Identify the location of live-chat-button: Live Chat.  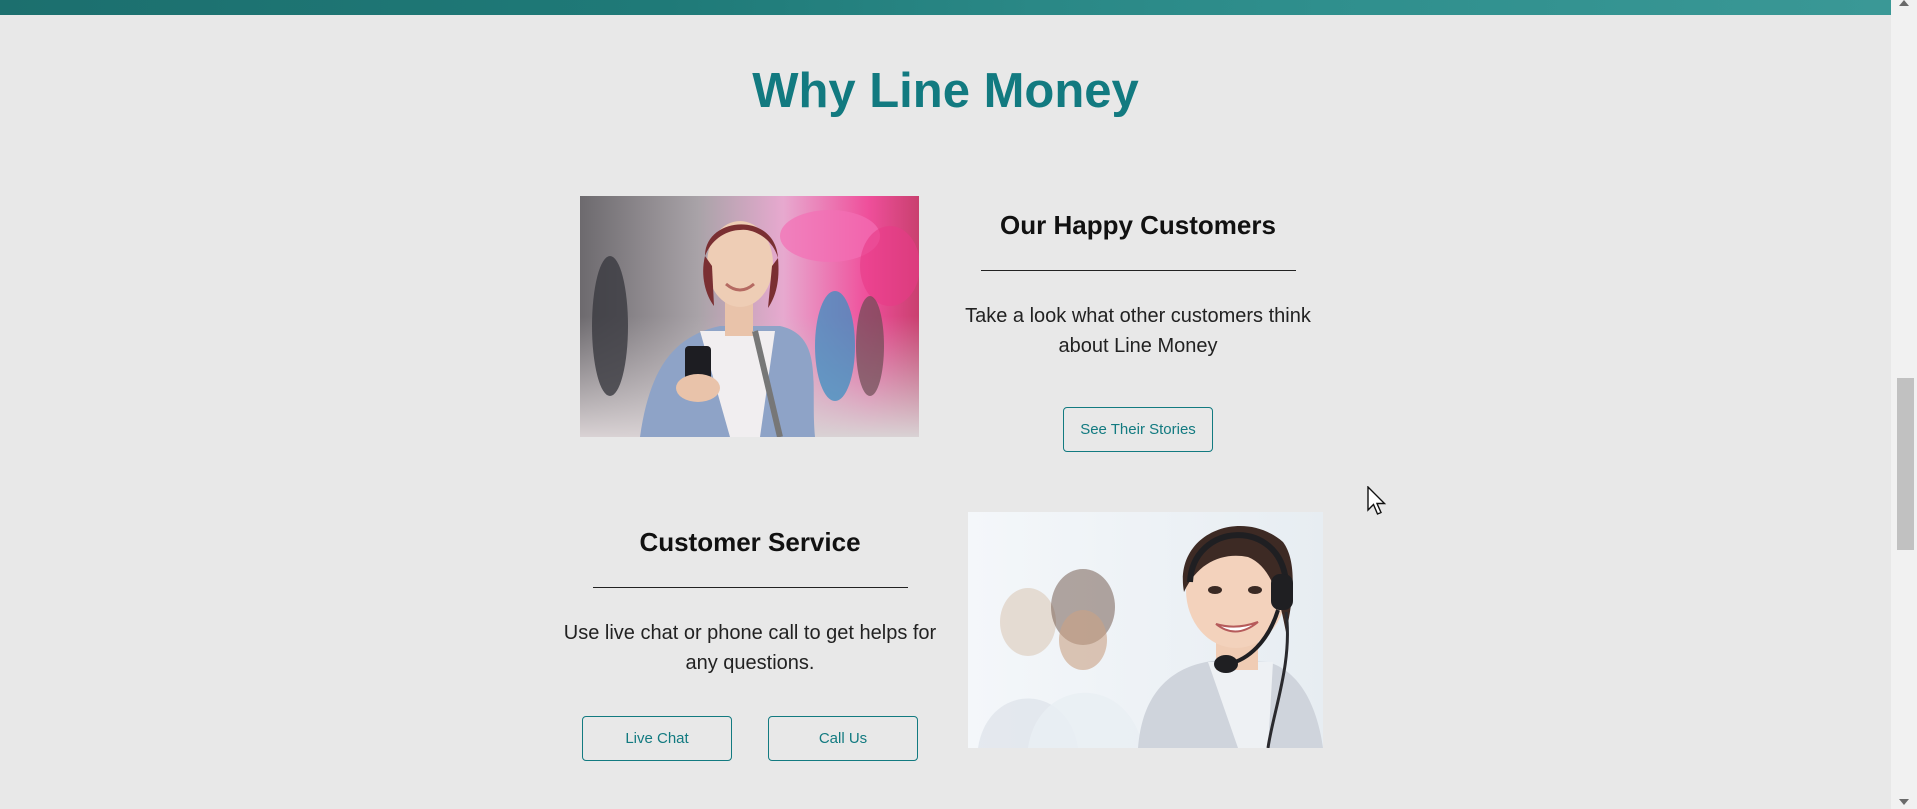
(657, 738).